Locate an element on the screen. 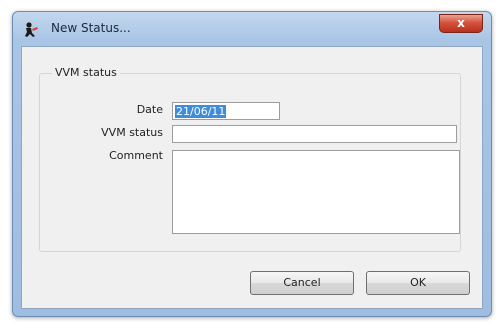 This screenshot has width=503, height=329. date-input: 21/06/11 is located at coordinates (226, 111).